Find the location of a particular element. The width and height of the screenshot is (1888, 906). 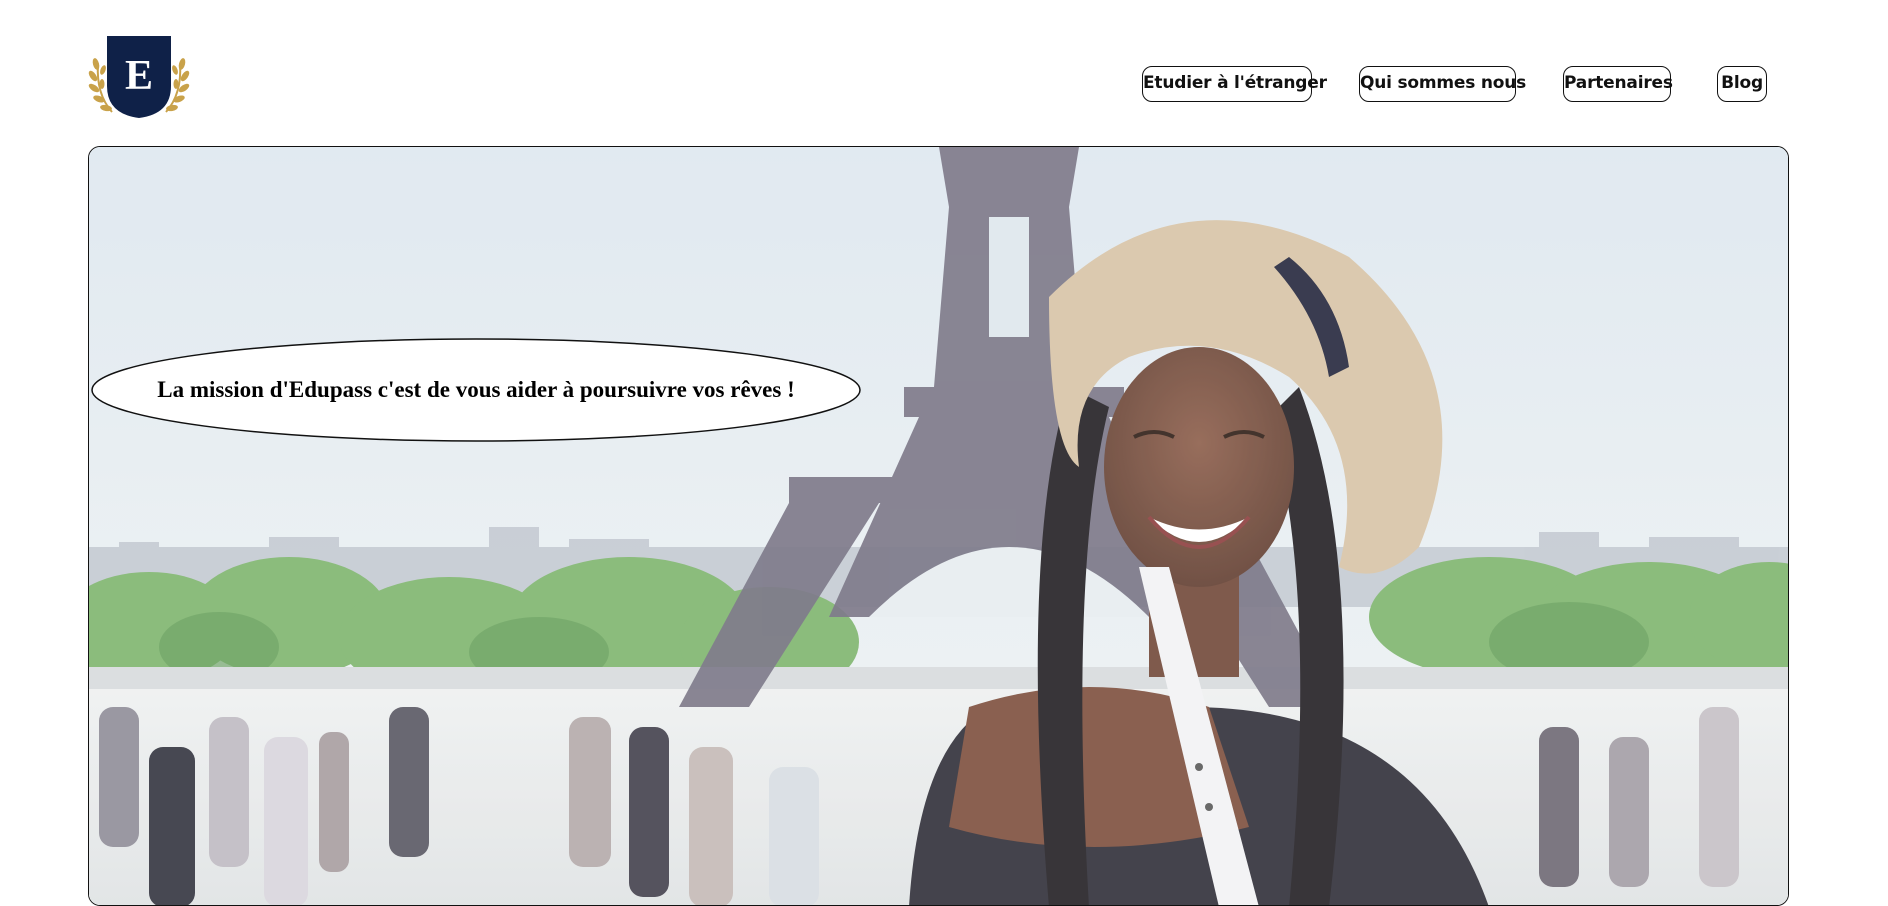

nav-about-us-button: Qui sommes nous is located at coordinates (1442, 84).